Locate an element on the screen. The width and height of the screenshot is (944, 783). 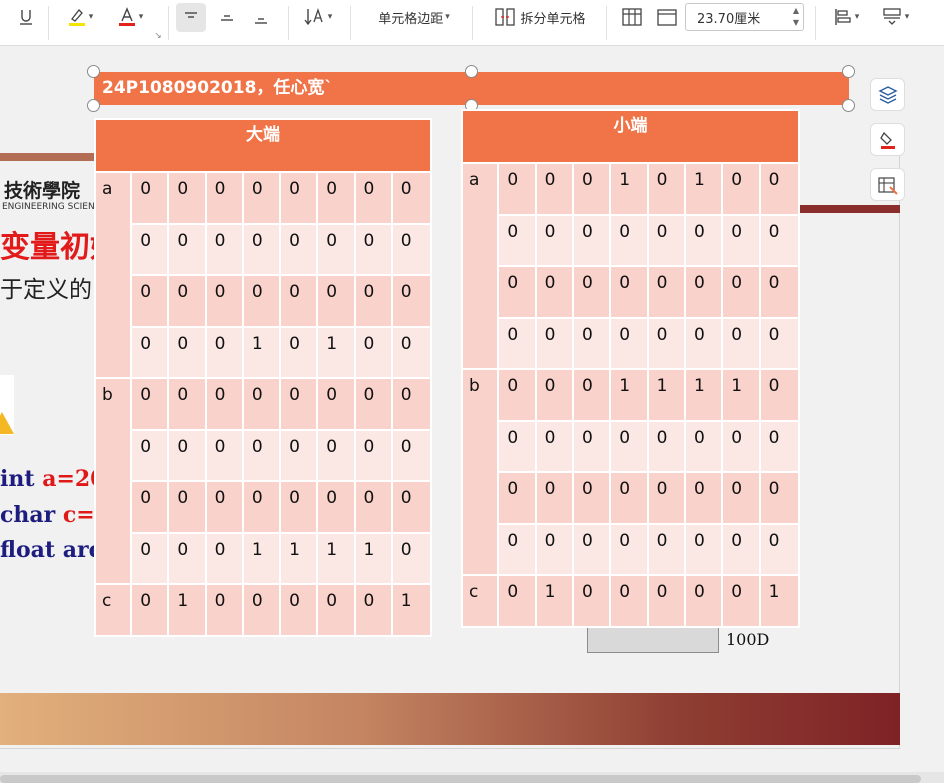
fill-button is located at coordinates (887, 139).